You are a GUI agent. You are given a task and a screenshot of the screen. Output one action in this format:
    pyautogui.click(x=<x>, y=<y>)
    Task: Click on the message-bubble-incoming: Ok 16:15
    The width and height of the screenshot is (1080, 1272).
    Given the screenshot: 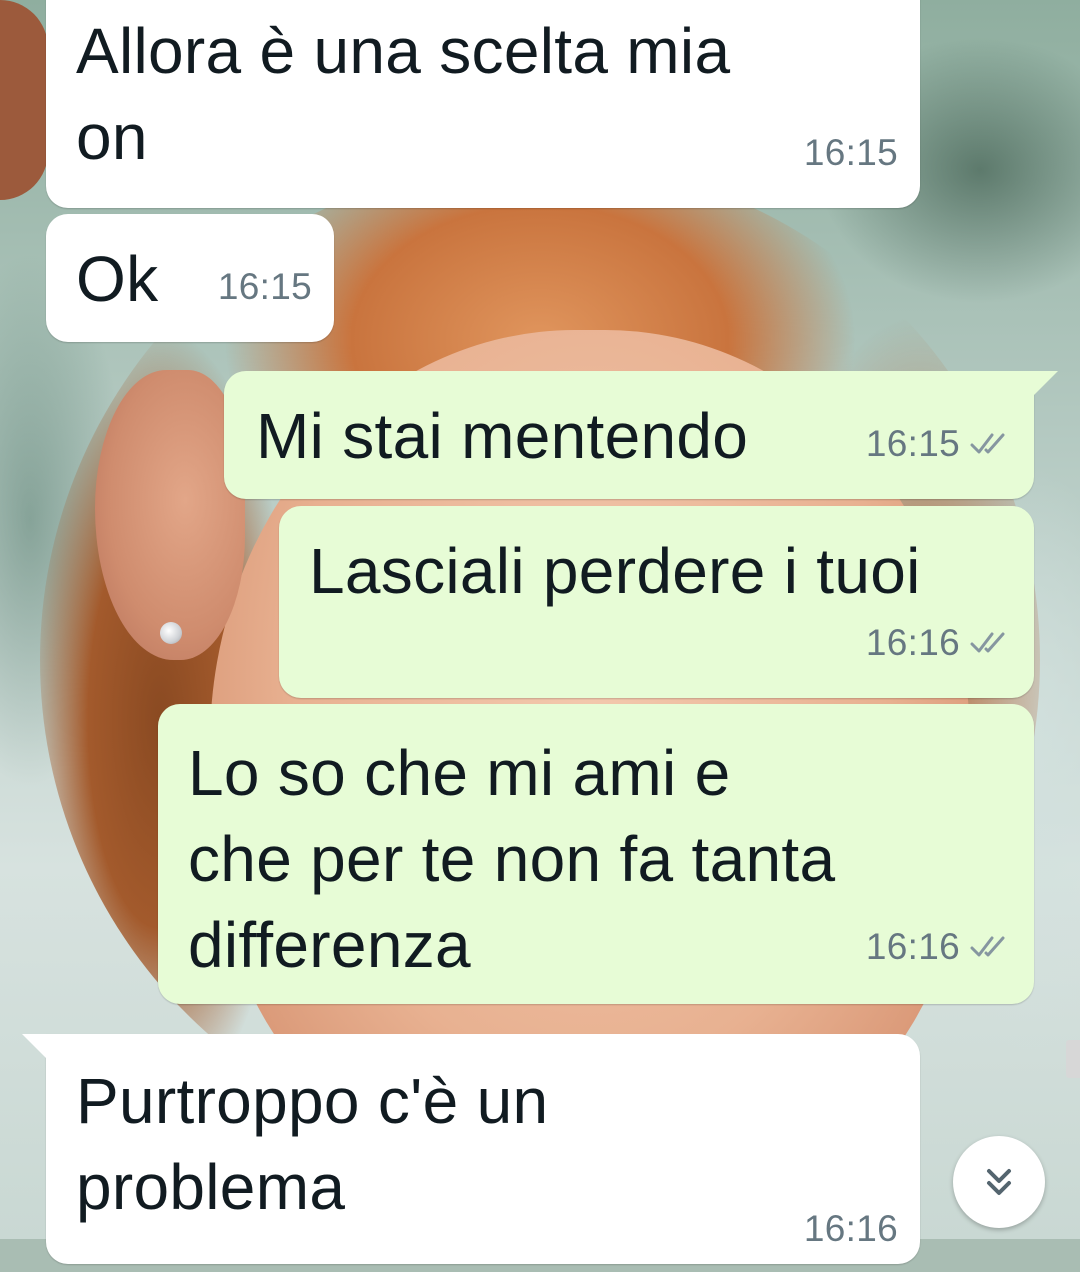 What is the action you would take?
    pyautogui.click(x=190, y=278)
    